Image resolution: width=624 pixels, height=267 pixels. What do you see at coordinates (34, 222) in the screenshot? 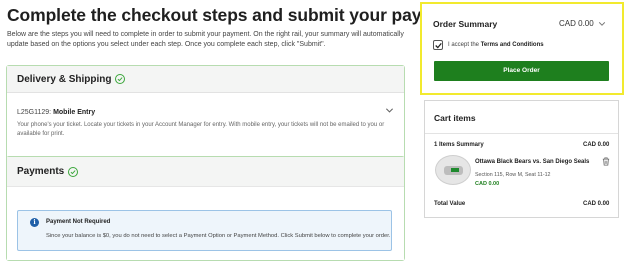
I see `info-icon: i` at bounding box center [34, 222].